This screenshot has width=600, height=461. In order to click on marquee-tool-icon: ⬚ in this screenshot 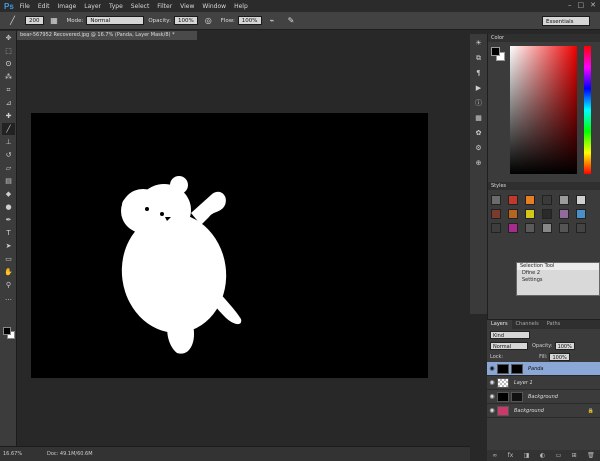, I will do `click(8, 51)`.